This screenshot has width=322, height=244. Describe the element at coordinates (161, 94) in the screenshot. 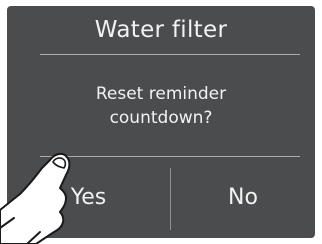

I see `message-line-1: Reset reminder` at that location.